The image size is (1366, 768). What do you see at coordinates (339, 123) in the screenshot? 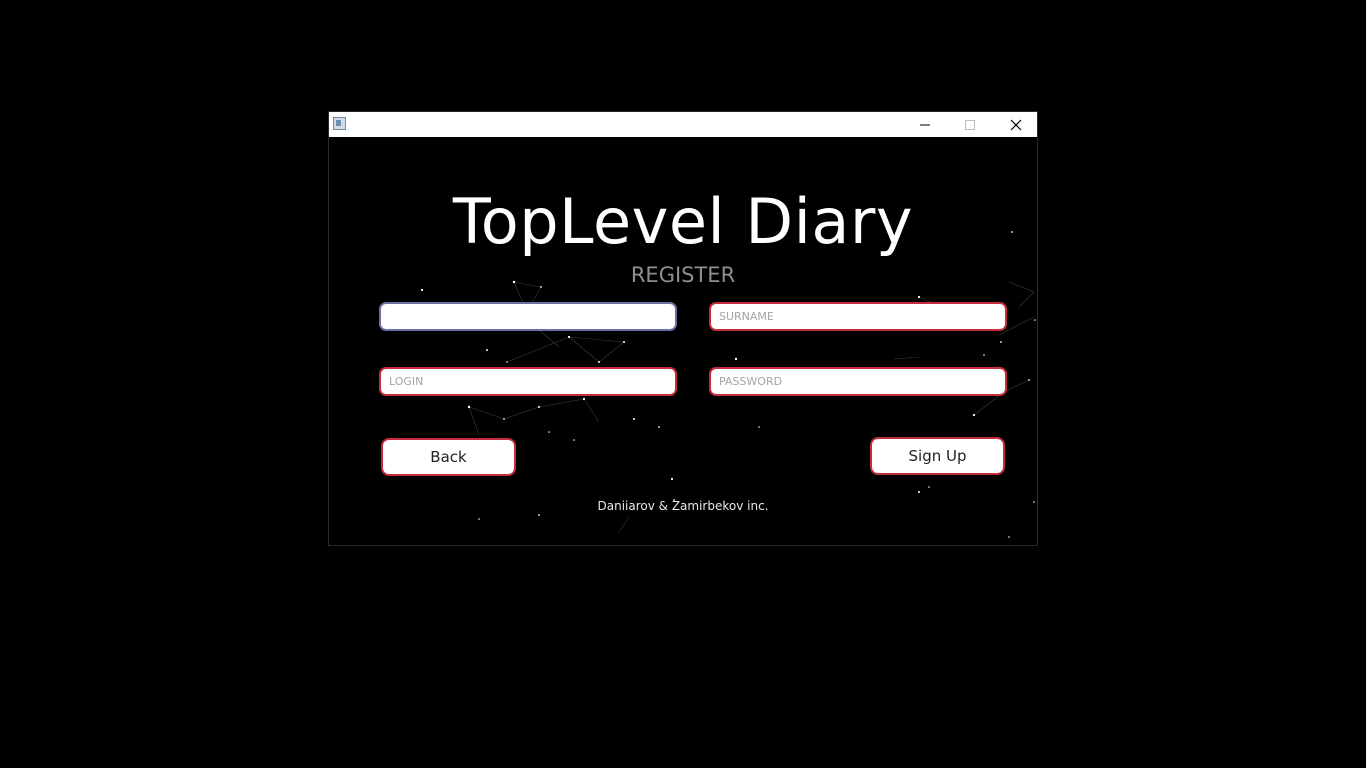
I see `app-icon` at bounding box center [339, 123].